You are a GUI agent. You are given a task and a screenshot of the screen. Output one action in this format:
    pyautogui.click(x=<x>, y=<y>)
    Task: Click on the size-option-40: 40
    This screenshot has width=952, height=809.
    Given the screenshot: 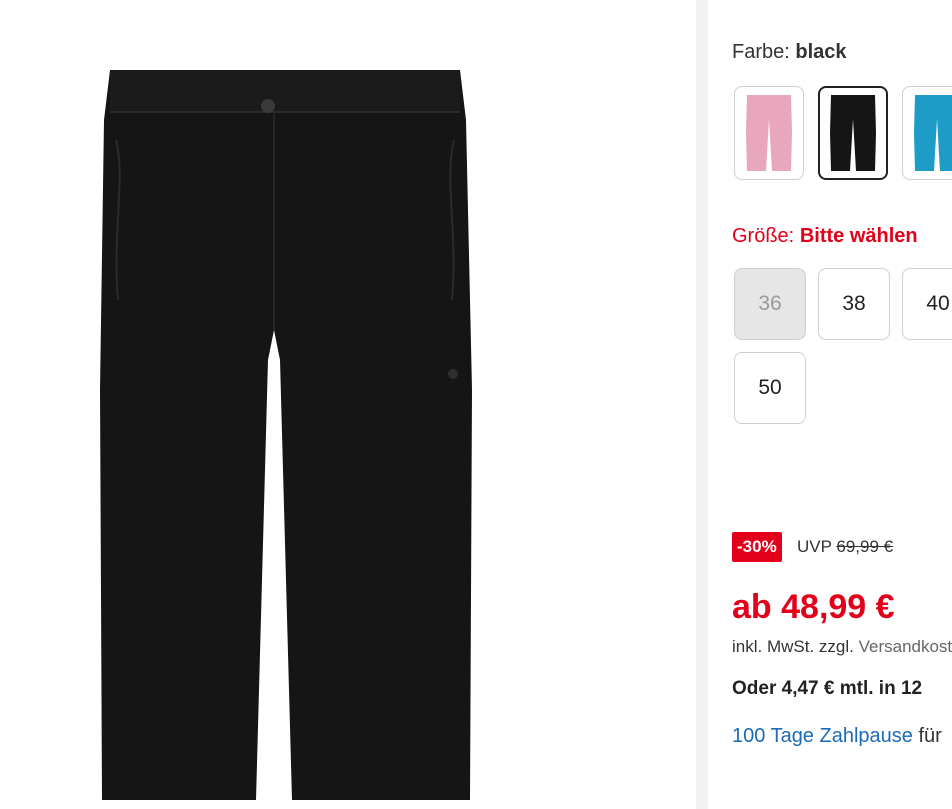 What is the action you would take?
    pyautogui.click(x=927, y=304)
    